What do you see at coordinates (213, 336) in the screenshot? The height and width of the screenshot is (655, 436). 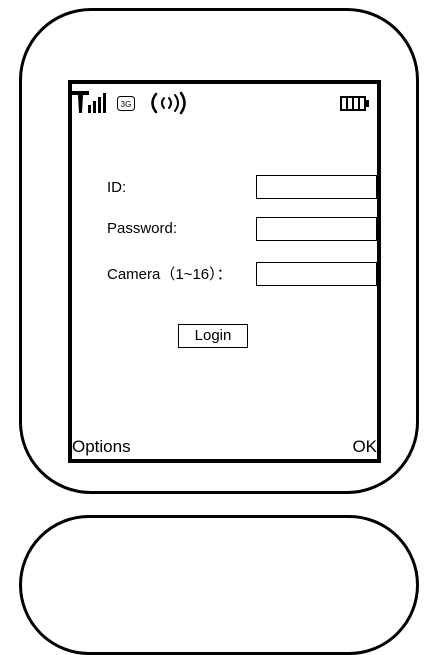 I see `login-button: Login` at bounding box center [213, 336].